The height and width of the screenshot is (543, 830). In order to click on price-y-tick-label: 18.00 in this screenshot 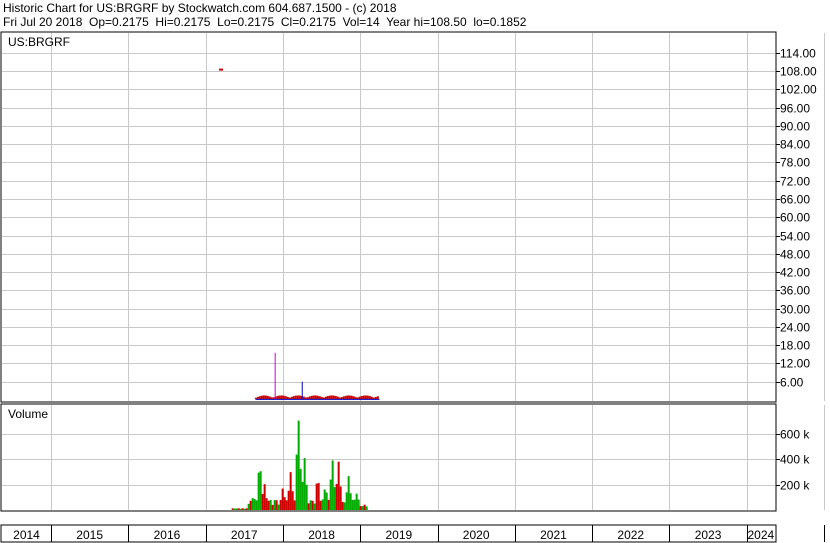, I will do `click(795, 346)`.